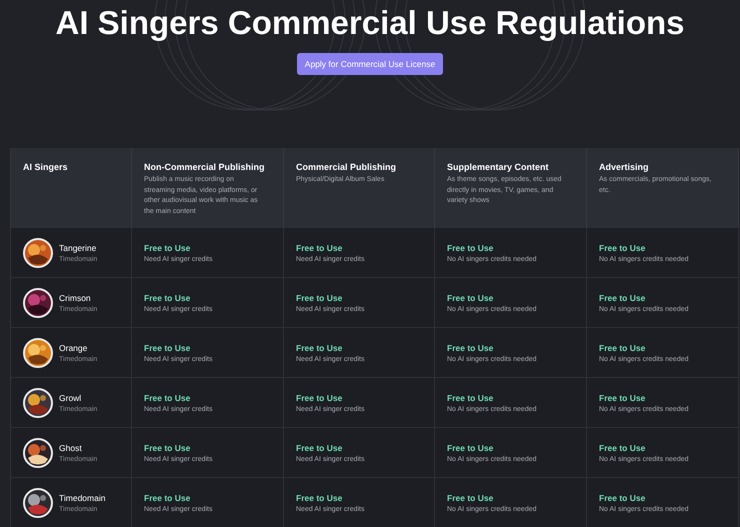 The height and width of the screenshot is (527, 740). I want to click on singer-name: Growl, so click(70, 397).